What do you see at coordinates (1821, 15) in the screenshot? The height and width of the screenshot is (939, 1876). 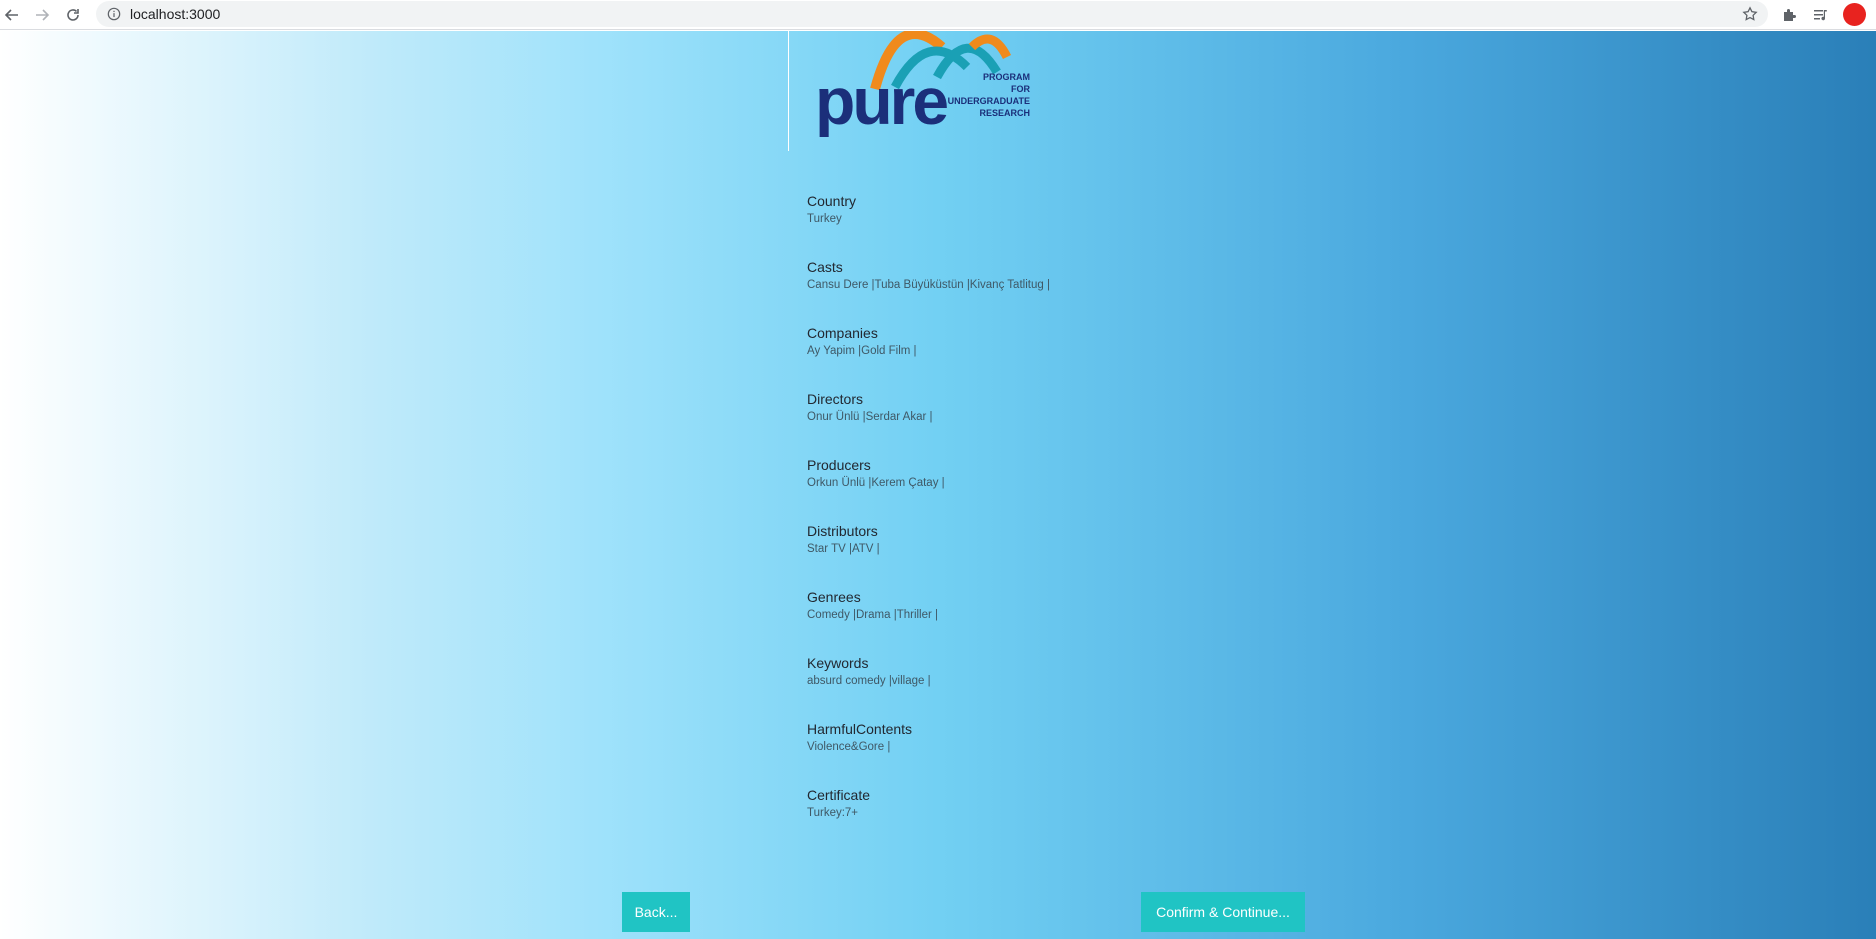 I see `media-control-icon` at bounding box center [1821, 15].